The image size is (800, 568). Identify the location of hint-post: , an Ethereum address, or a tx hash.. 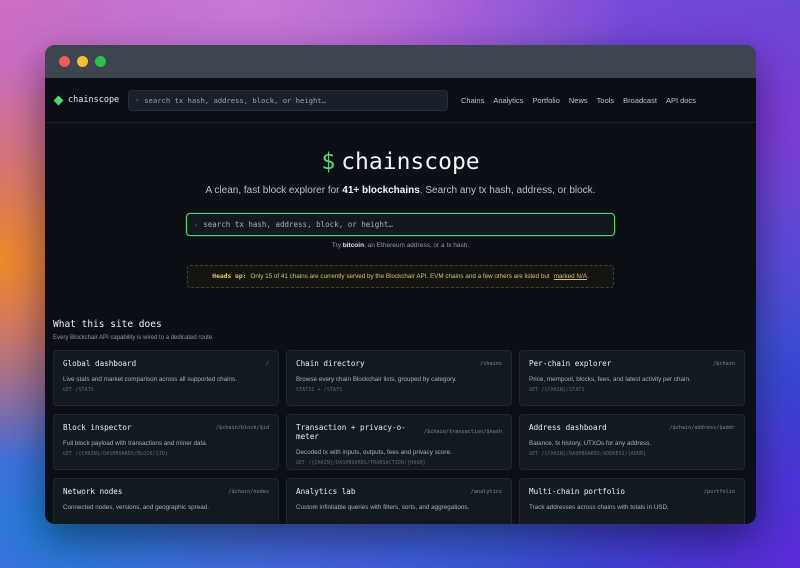
(417, 245).